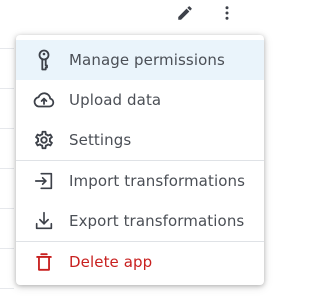  I want to click on cloud-upload-icon, so click(44, 100).